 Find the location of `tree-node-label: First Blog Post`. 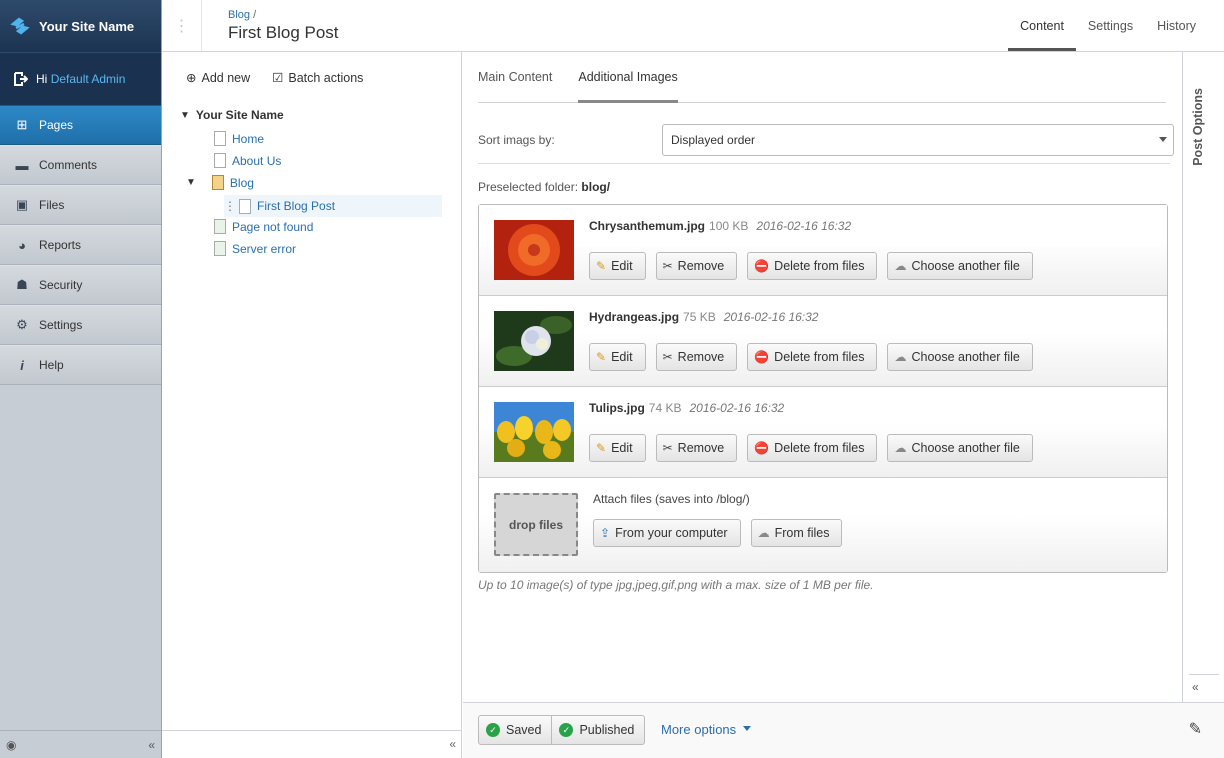

tree-node-label: First Blog Post is located at coordinates (296, 206).